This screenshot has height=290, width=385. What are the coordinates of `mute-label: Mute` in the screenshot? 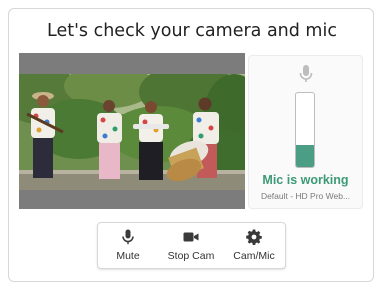 It's located at (128, 256).